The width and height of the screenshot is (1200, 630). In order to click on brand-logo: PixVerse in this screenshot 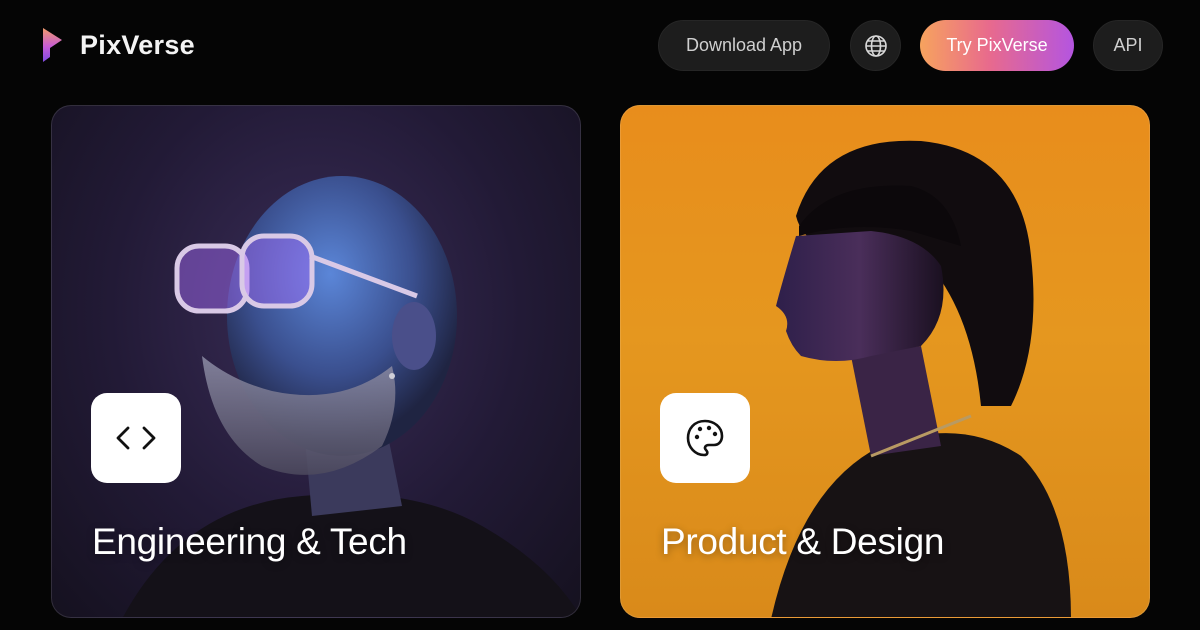, I will do `click(117, 45)`.